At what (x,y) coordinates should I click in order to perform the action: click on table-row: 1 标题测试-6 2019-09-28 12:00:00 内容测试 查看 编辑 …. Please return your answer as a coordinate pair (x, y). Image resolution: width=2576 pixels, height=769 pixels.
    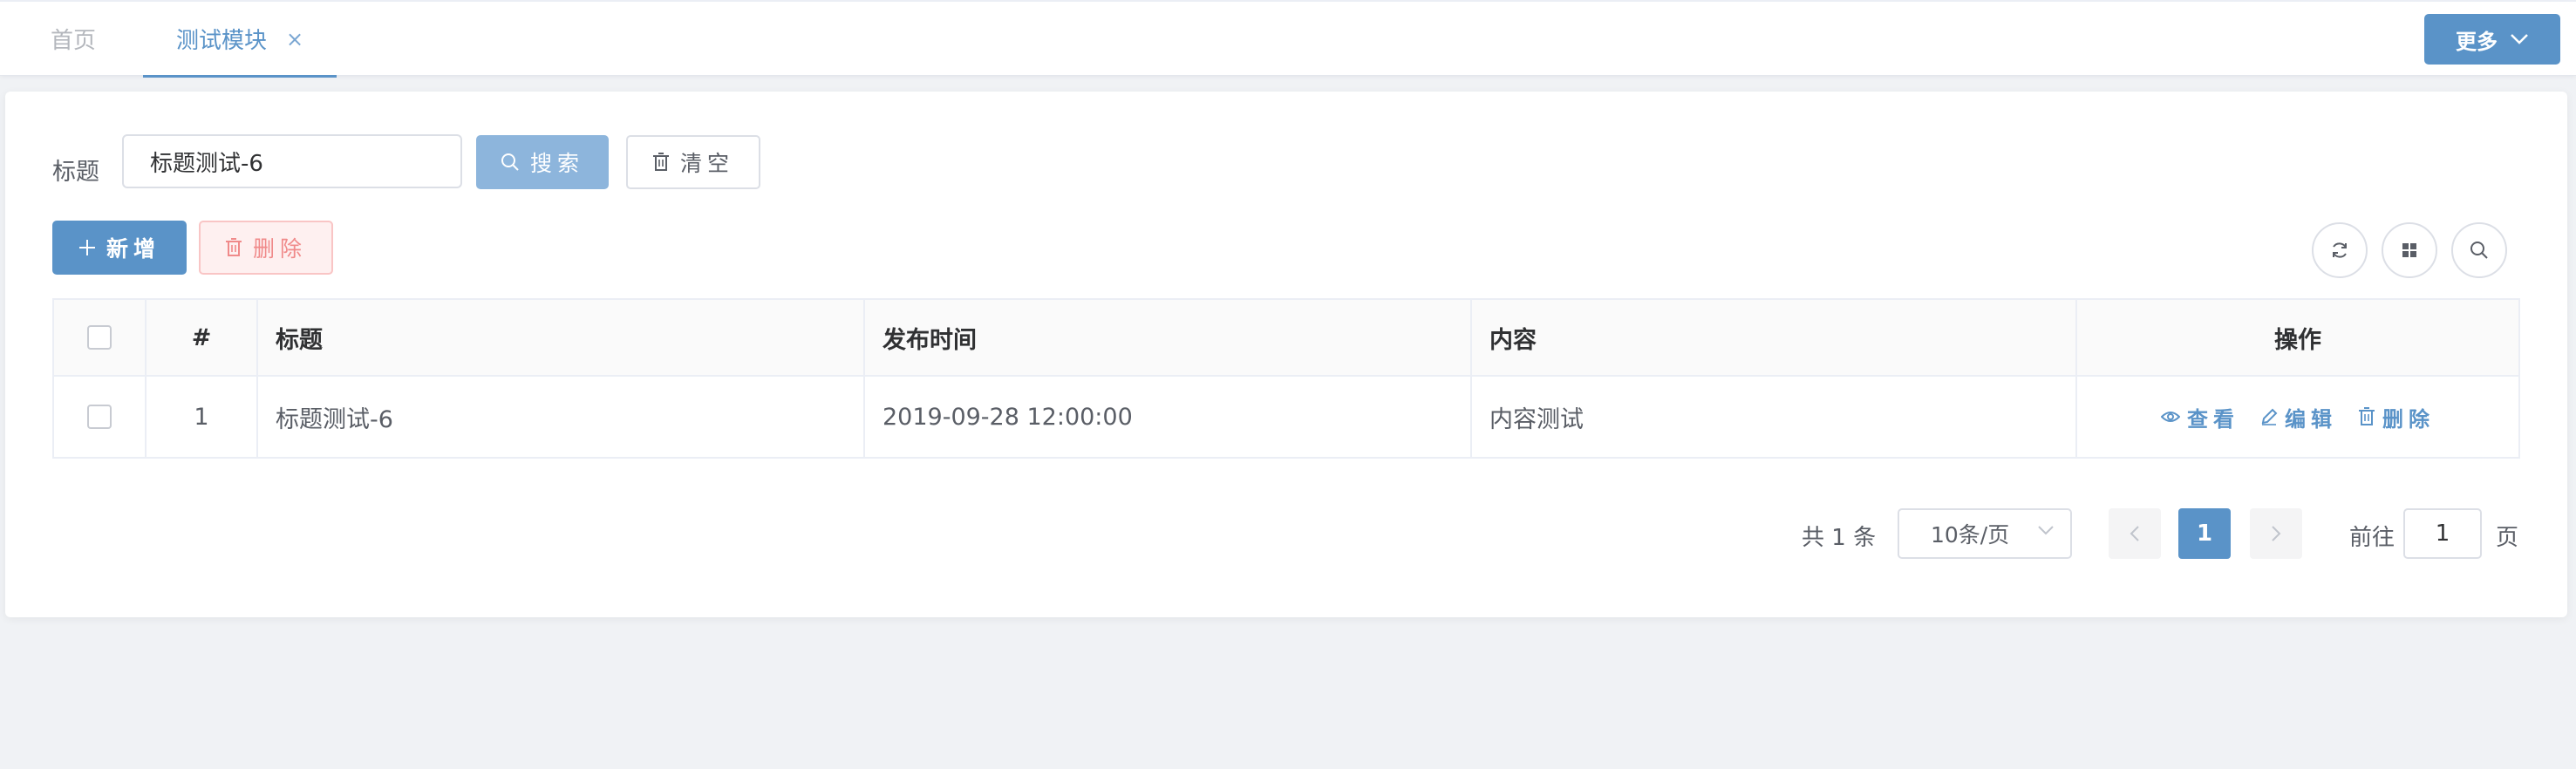
    Looking at the image, I should click on (1286, 417).